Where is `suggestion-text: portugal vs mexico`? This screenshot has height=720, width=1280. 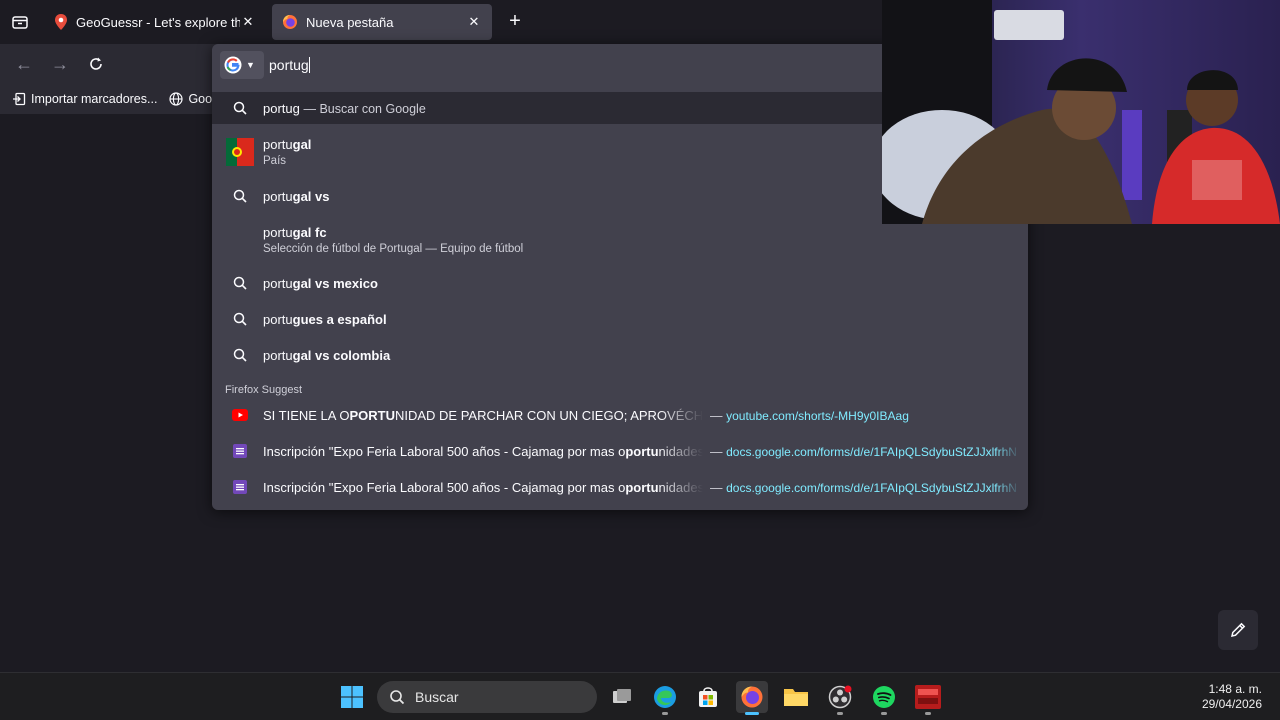
suggestion-text: portugal vs mexico is located at coordinates (320, 283).